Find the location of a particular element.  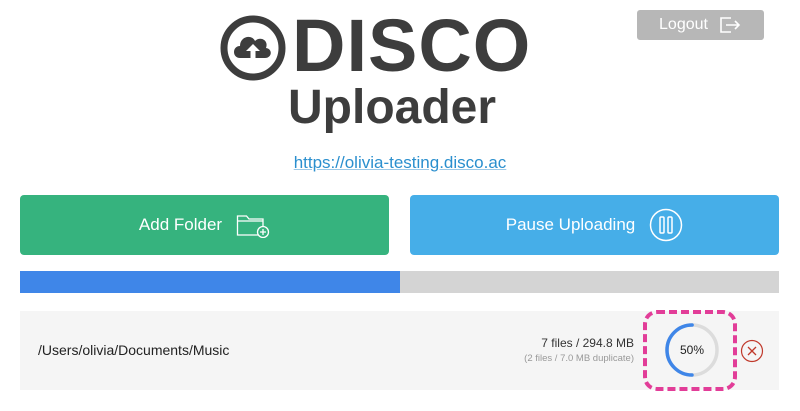

logout-icon is located at coordinates (730, 25).